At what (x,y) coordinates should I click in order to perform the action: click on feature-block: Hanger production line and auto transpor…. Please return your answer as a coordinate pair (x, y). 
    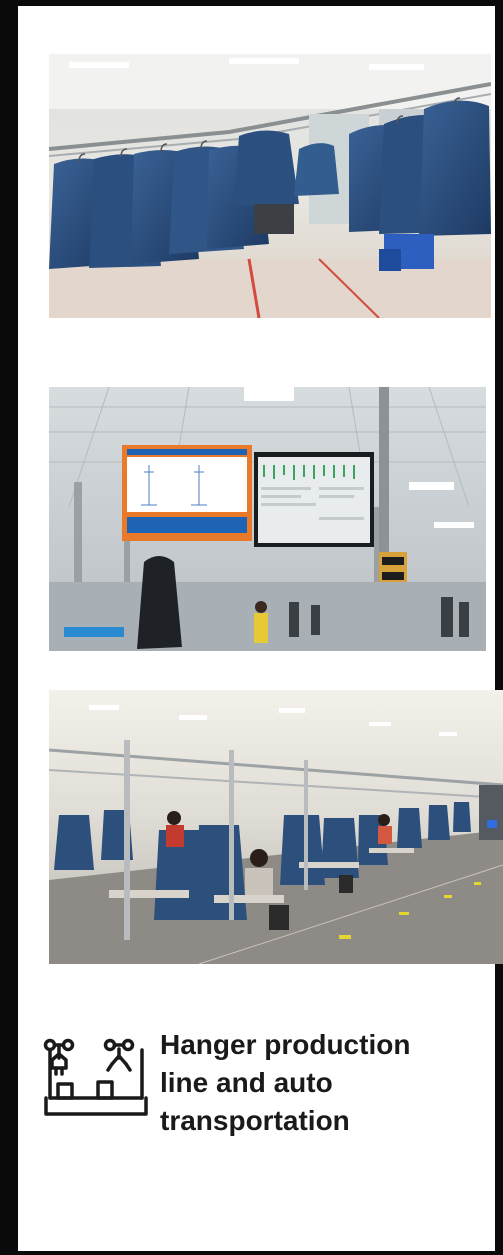
    Looking at the image, I should click on (252, 1096).